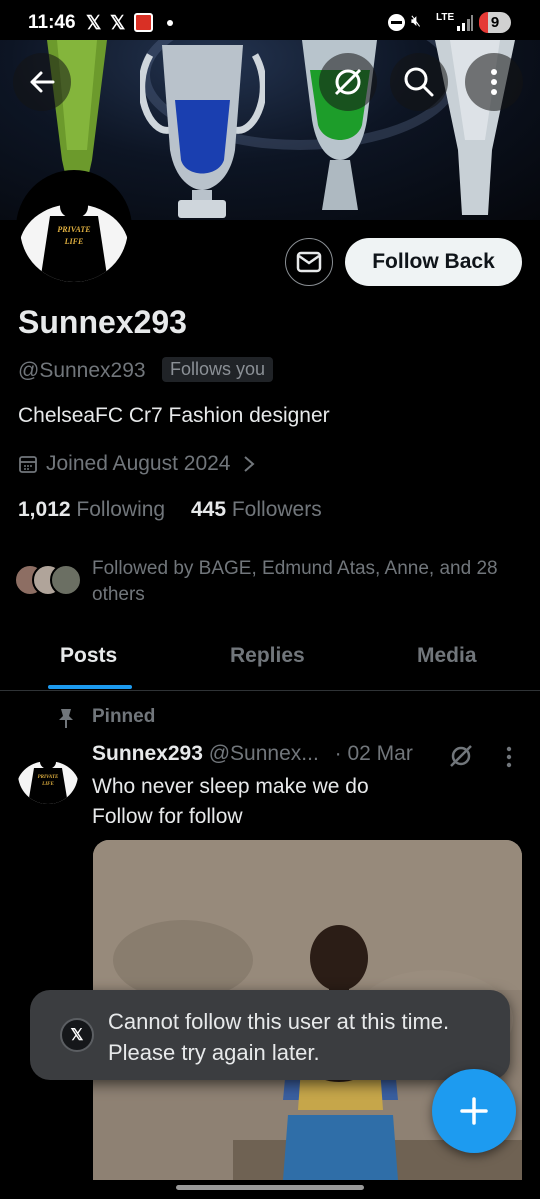 The image size is (540, 1199). I want to click on joined-date-row: Joined August 2024, so click(137, 464).